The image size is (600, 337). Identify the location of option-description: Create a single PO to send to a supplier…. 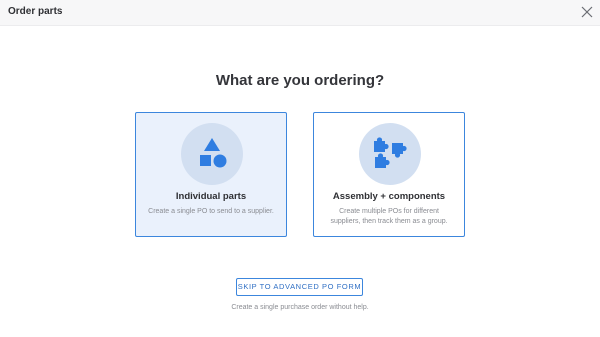
(211, 211).